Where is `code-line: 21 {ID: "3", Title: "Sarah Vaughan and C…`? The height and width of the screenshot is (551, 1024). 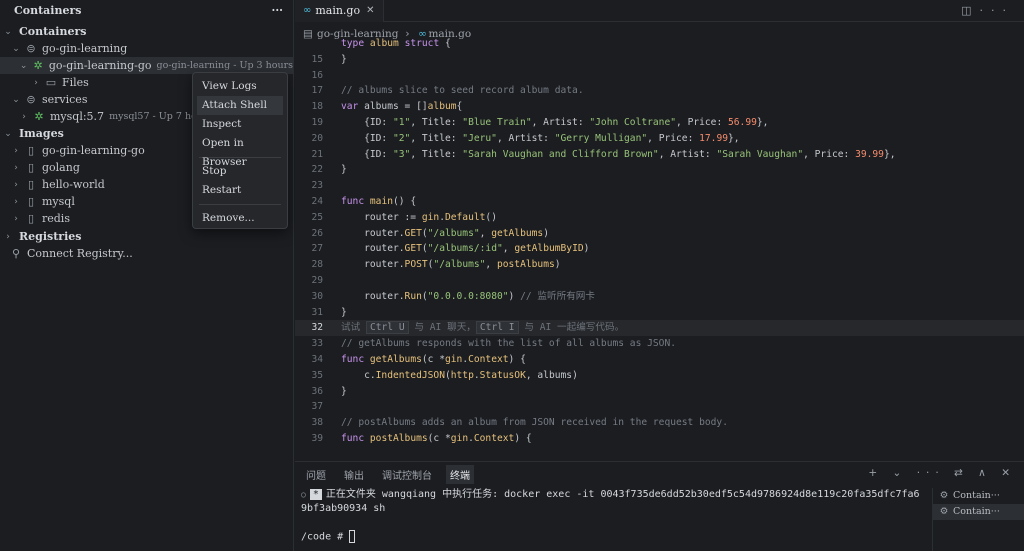 code-line: 21 {ID: "3", Title: "Sarah Vaughan and C… is located at coordinates (659, 155).